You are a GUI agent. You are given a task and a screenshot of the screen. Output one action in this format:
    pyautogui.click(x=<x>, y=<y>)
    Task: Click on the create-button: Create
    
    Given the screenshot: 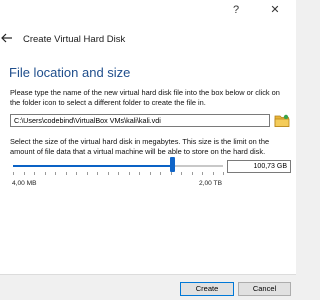 What is the action you would take?
    pyautogui.click(x=207, y=289)
    